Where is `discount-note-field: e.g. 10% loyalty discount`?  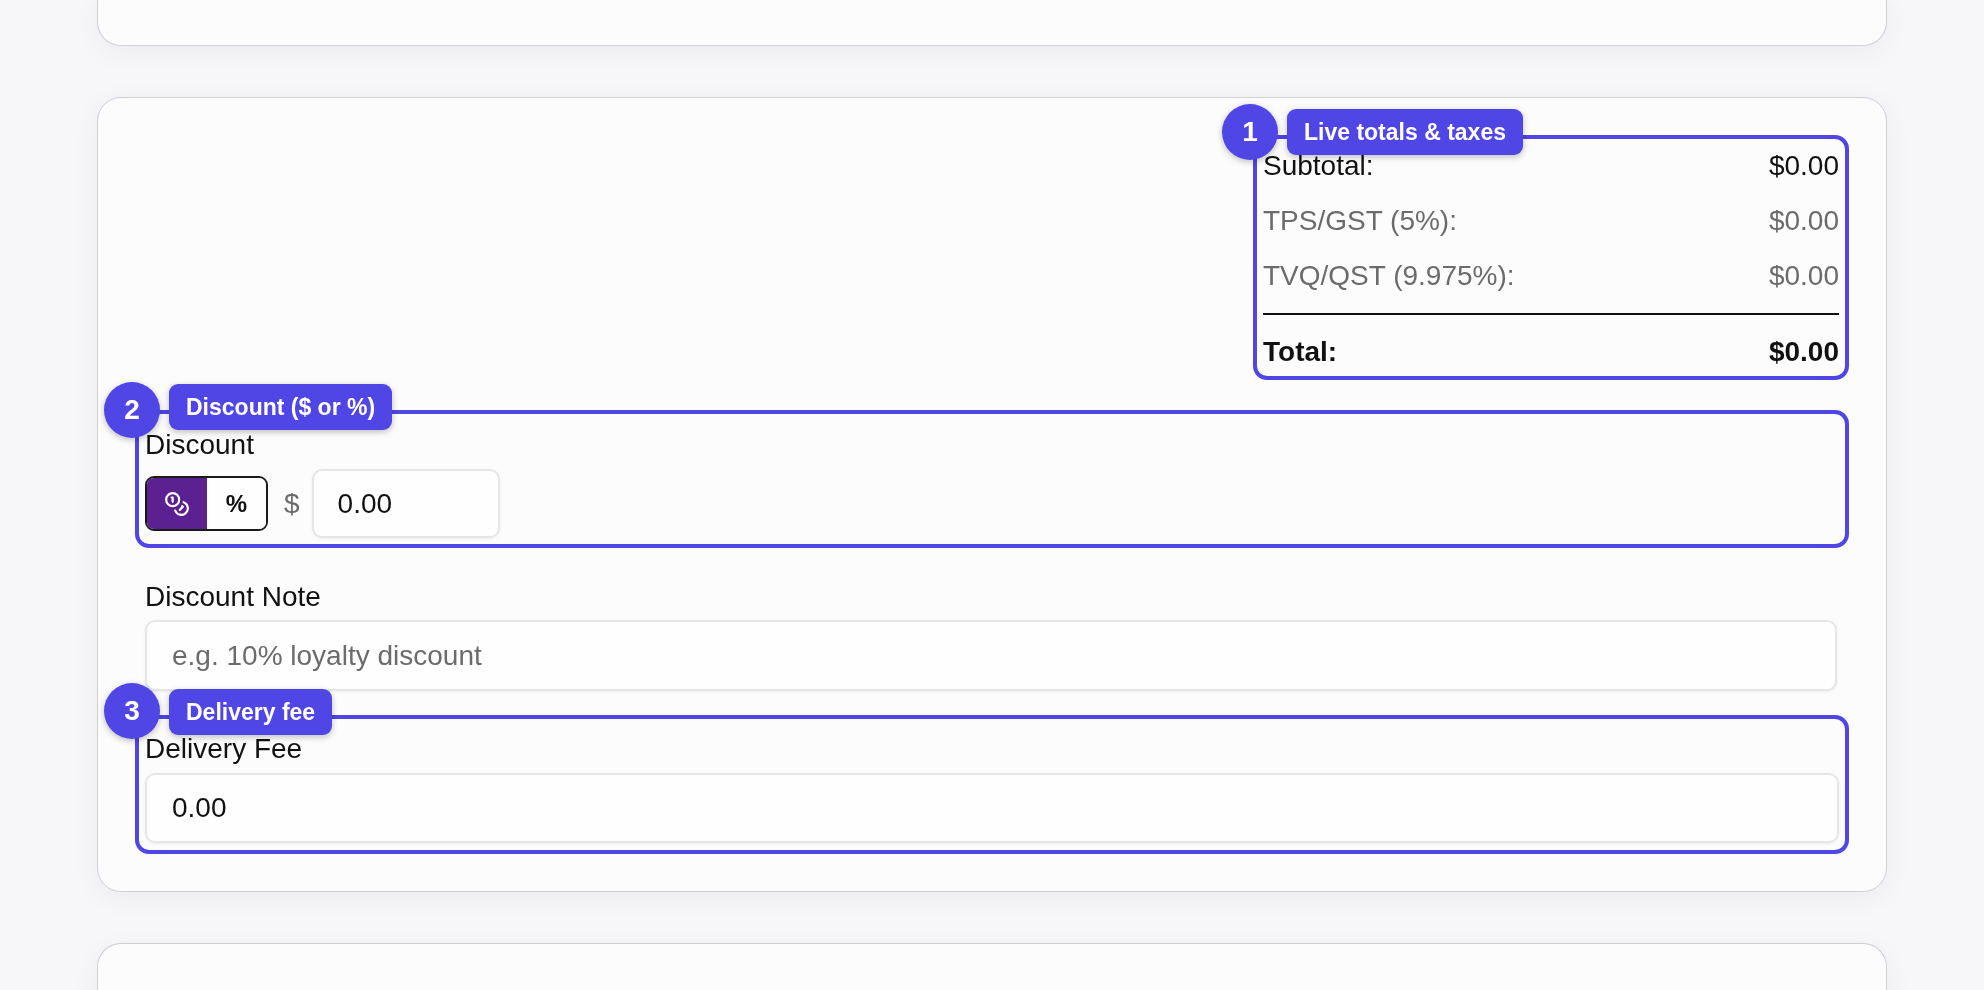 discount-note-field: e.g. 10% loyalty discount is located at coordinates (991, 655).